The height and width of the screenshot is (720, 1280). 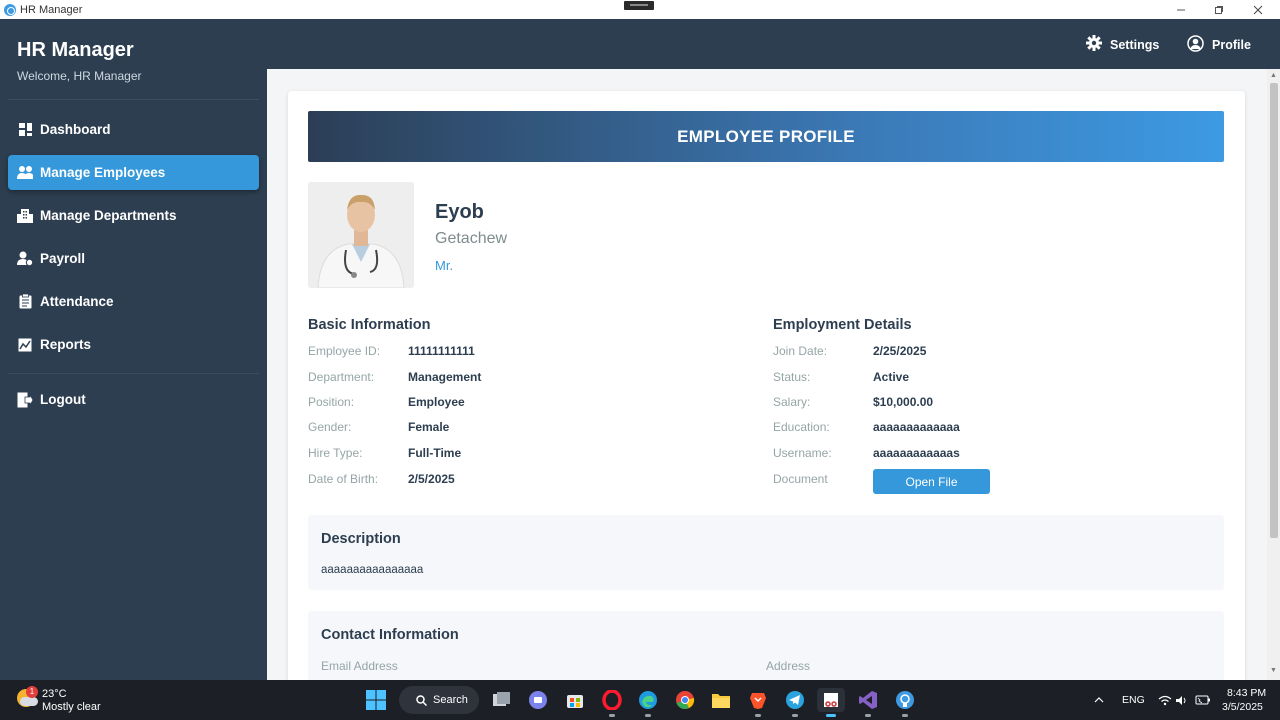 What do you see at coordinates (75, 50) in the screenshot?
I see `sidebar-brand: HR Manager` at bounding box center [75, 50].